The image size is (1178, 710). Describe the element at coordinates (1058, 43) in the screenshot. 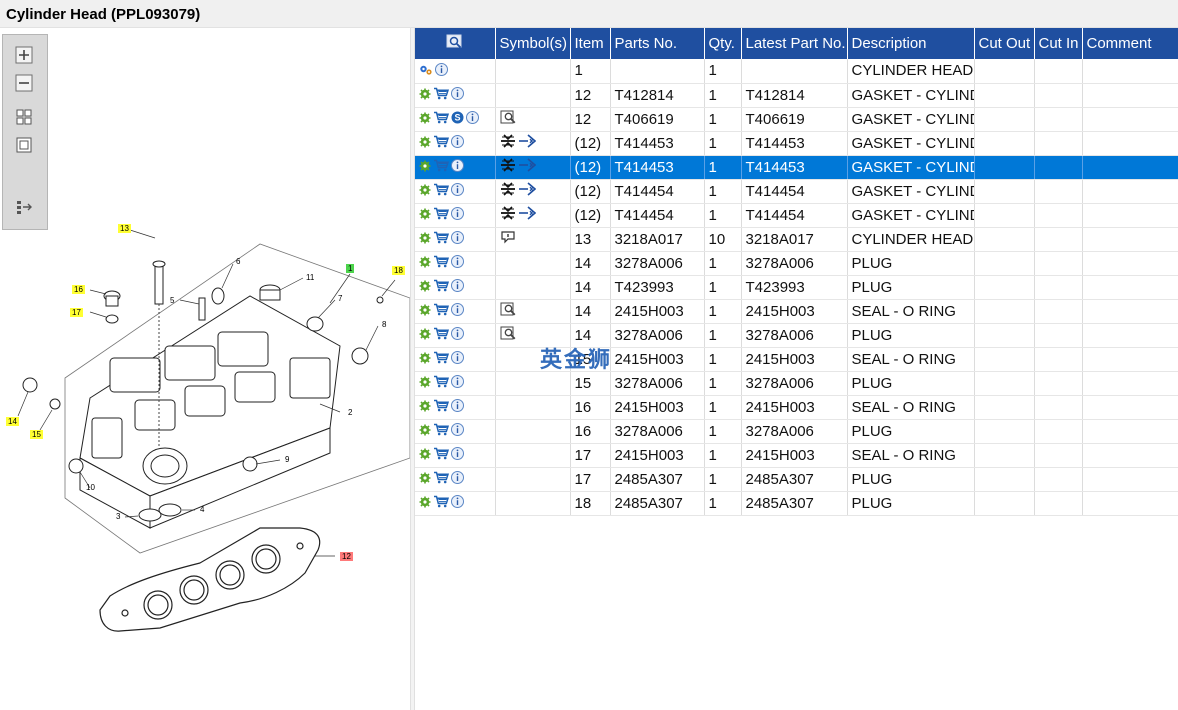

I see `column-header-cut-in: Cut In` at that location.